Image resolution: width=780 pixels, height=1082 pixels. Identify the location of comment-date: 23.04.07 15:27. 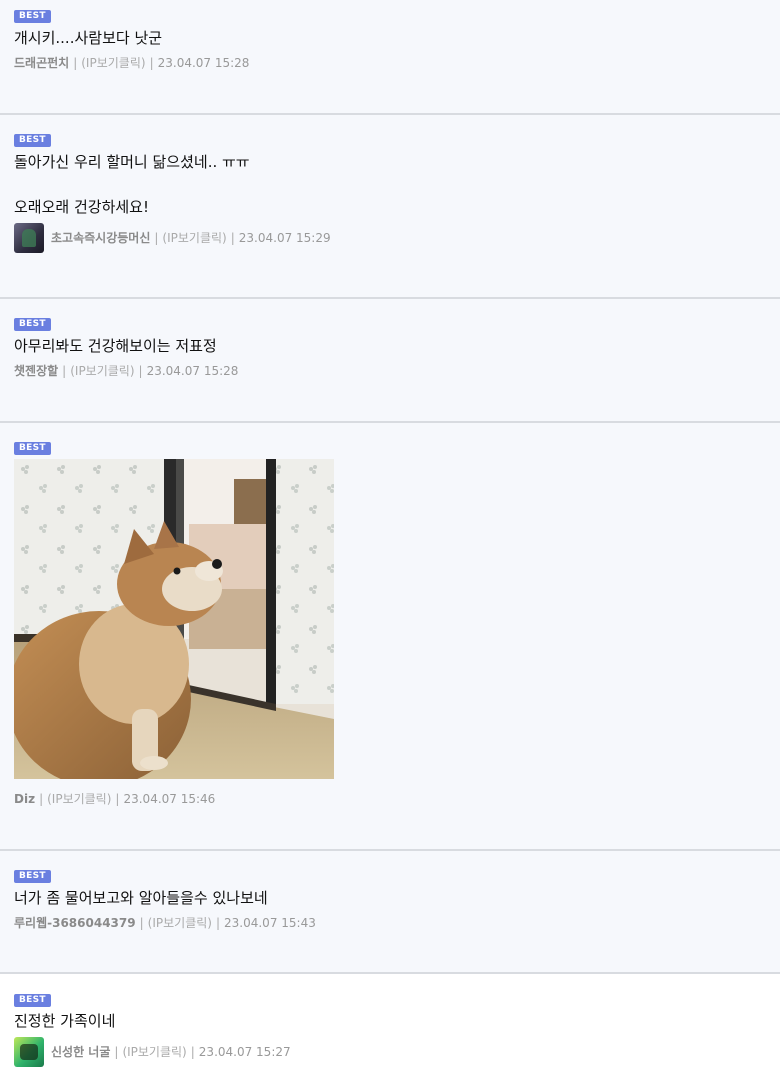
(244, 1052).